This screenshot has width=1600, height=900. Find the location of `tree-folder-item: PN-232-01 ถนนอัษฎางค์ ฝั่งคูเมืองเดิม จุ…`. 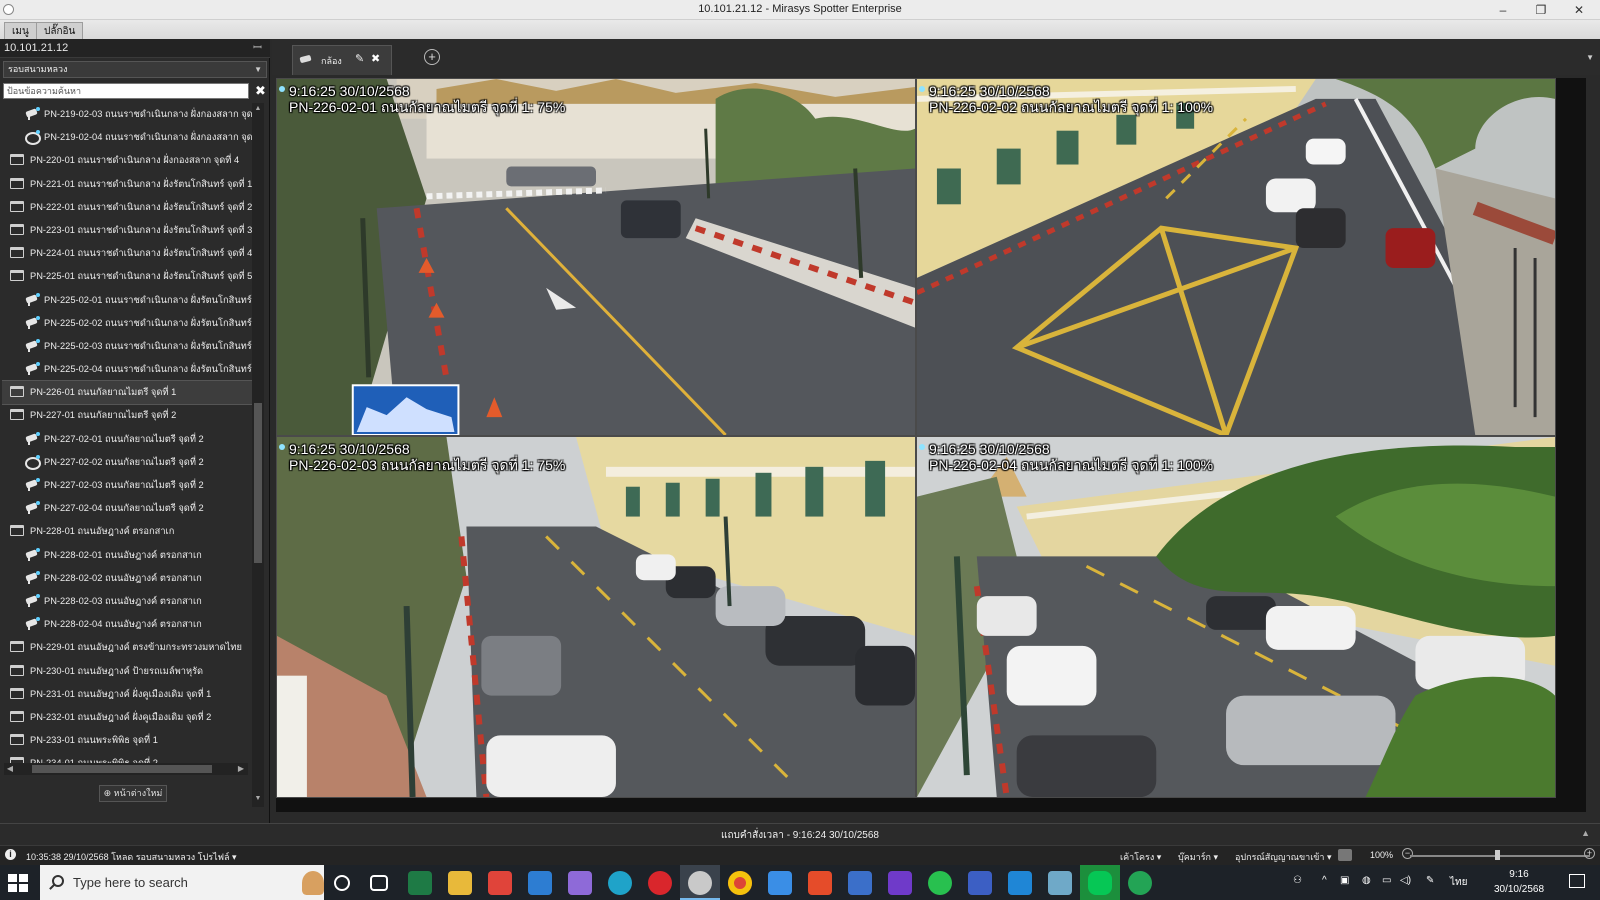

tree-folder-item: PN-232-01 ถนนอัษฎางค์ ฝั่งคูเมืองเดิม จุ… is located at coordinates (127, 717).